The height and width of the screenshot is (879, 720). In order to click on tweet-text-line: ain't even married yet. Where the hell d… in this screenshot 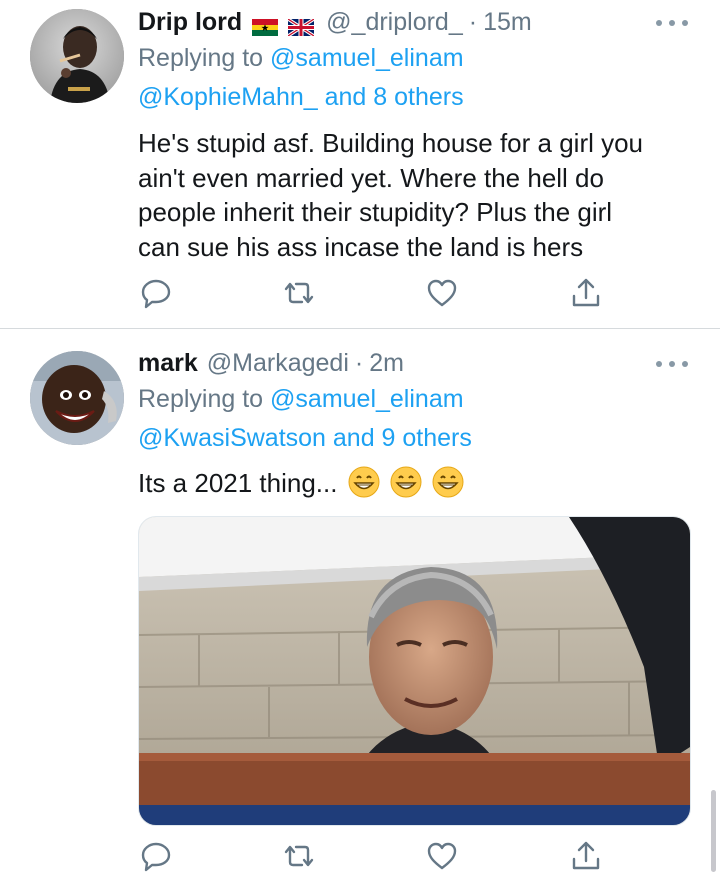, I will do `click(371, 177)`.